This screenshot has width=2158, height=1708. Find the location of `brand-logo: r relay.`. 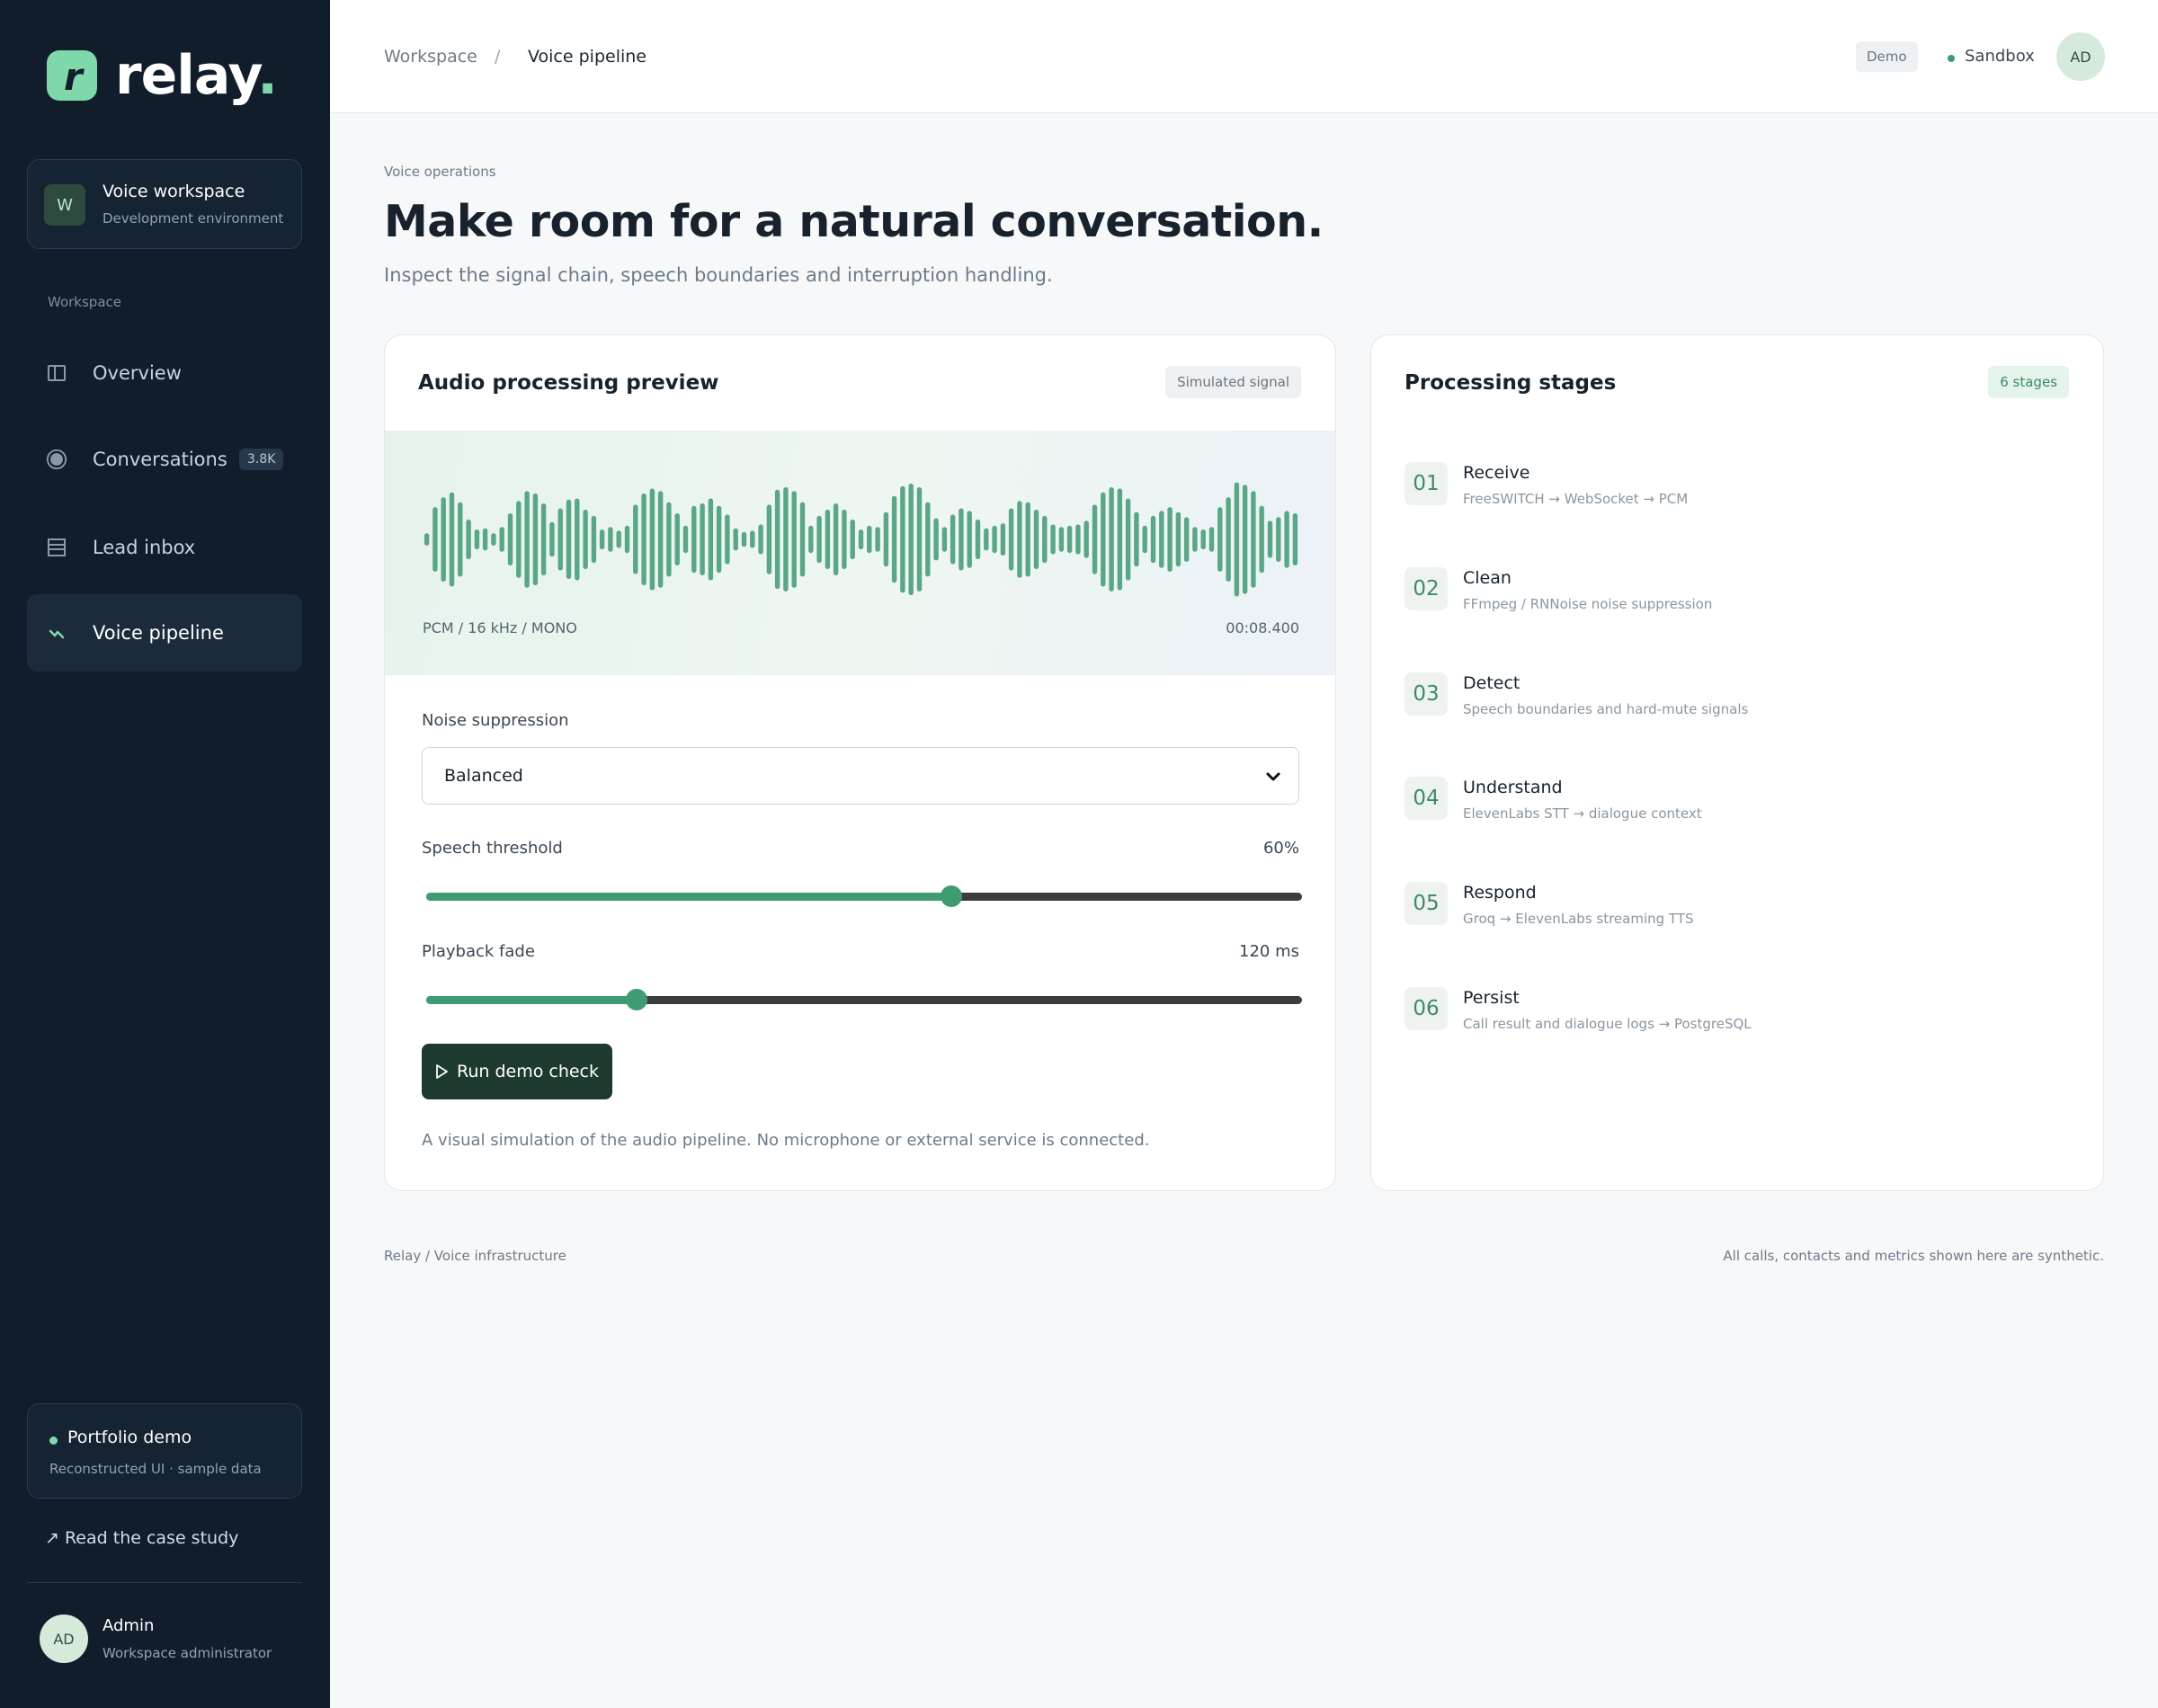

brand-logo: r relay. is located at coordinates (162, 75).